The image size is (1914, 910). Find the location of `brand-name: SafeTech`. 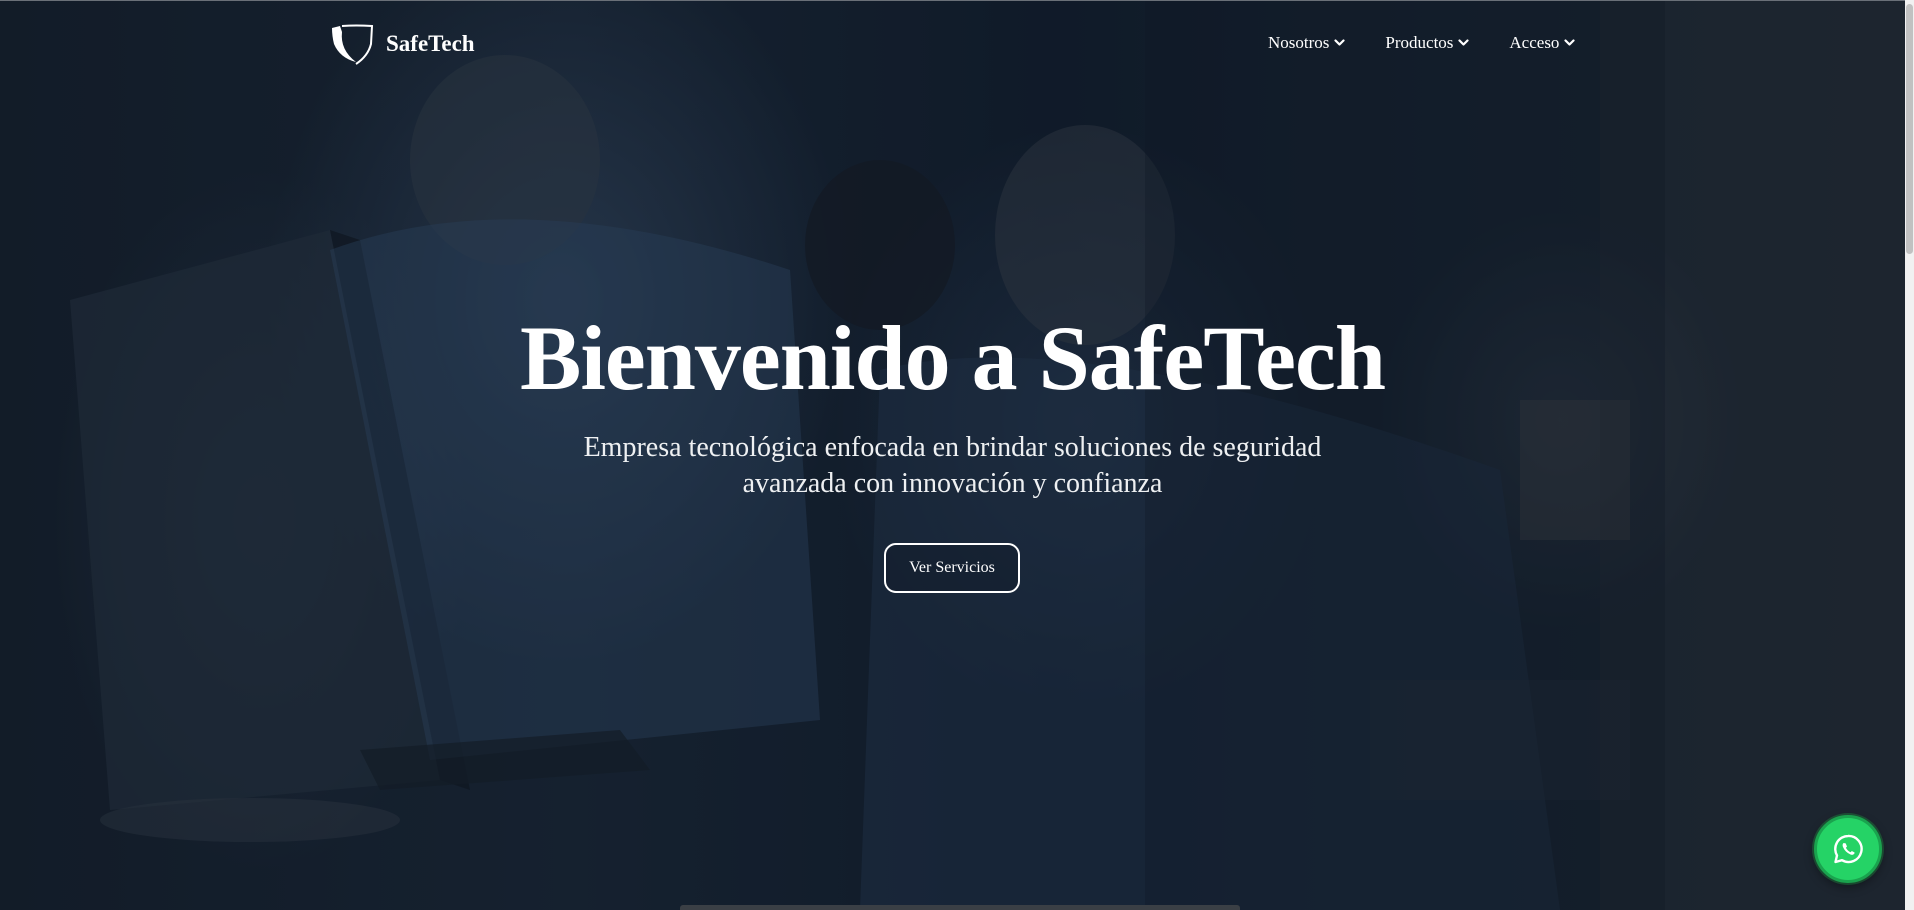

brand-name: SafeTech is located at coordinates (430, 43).